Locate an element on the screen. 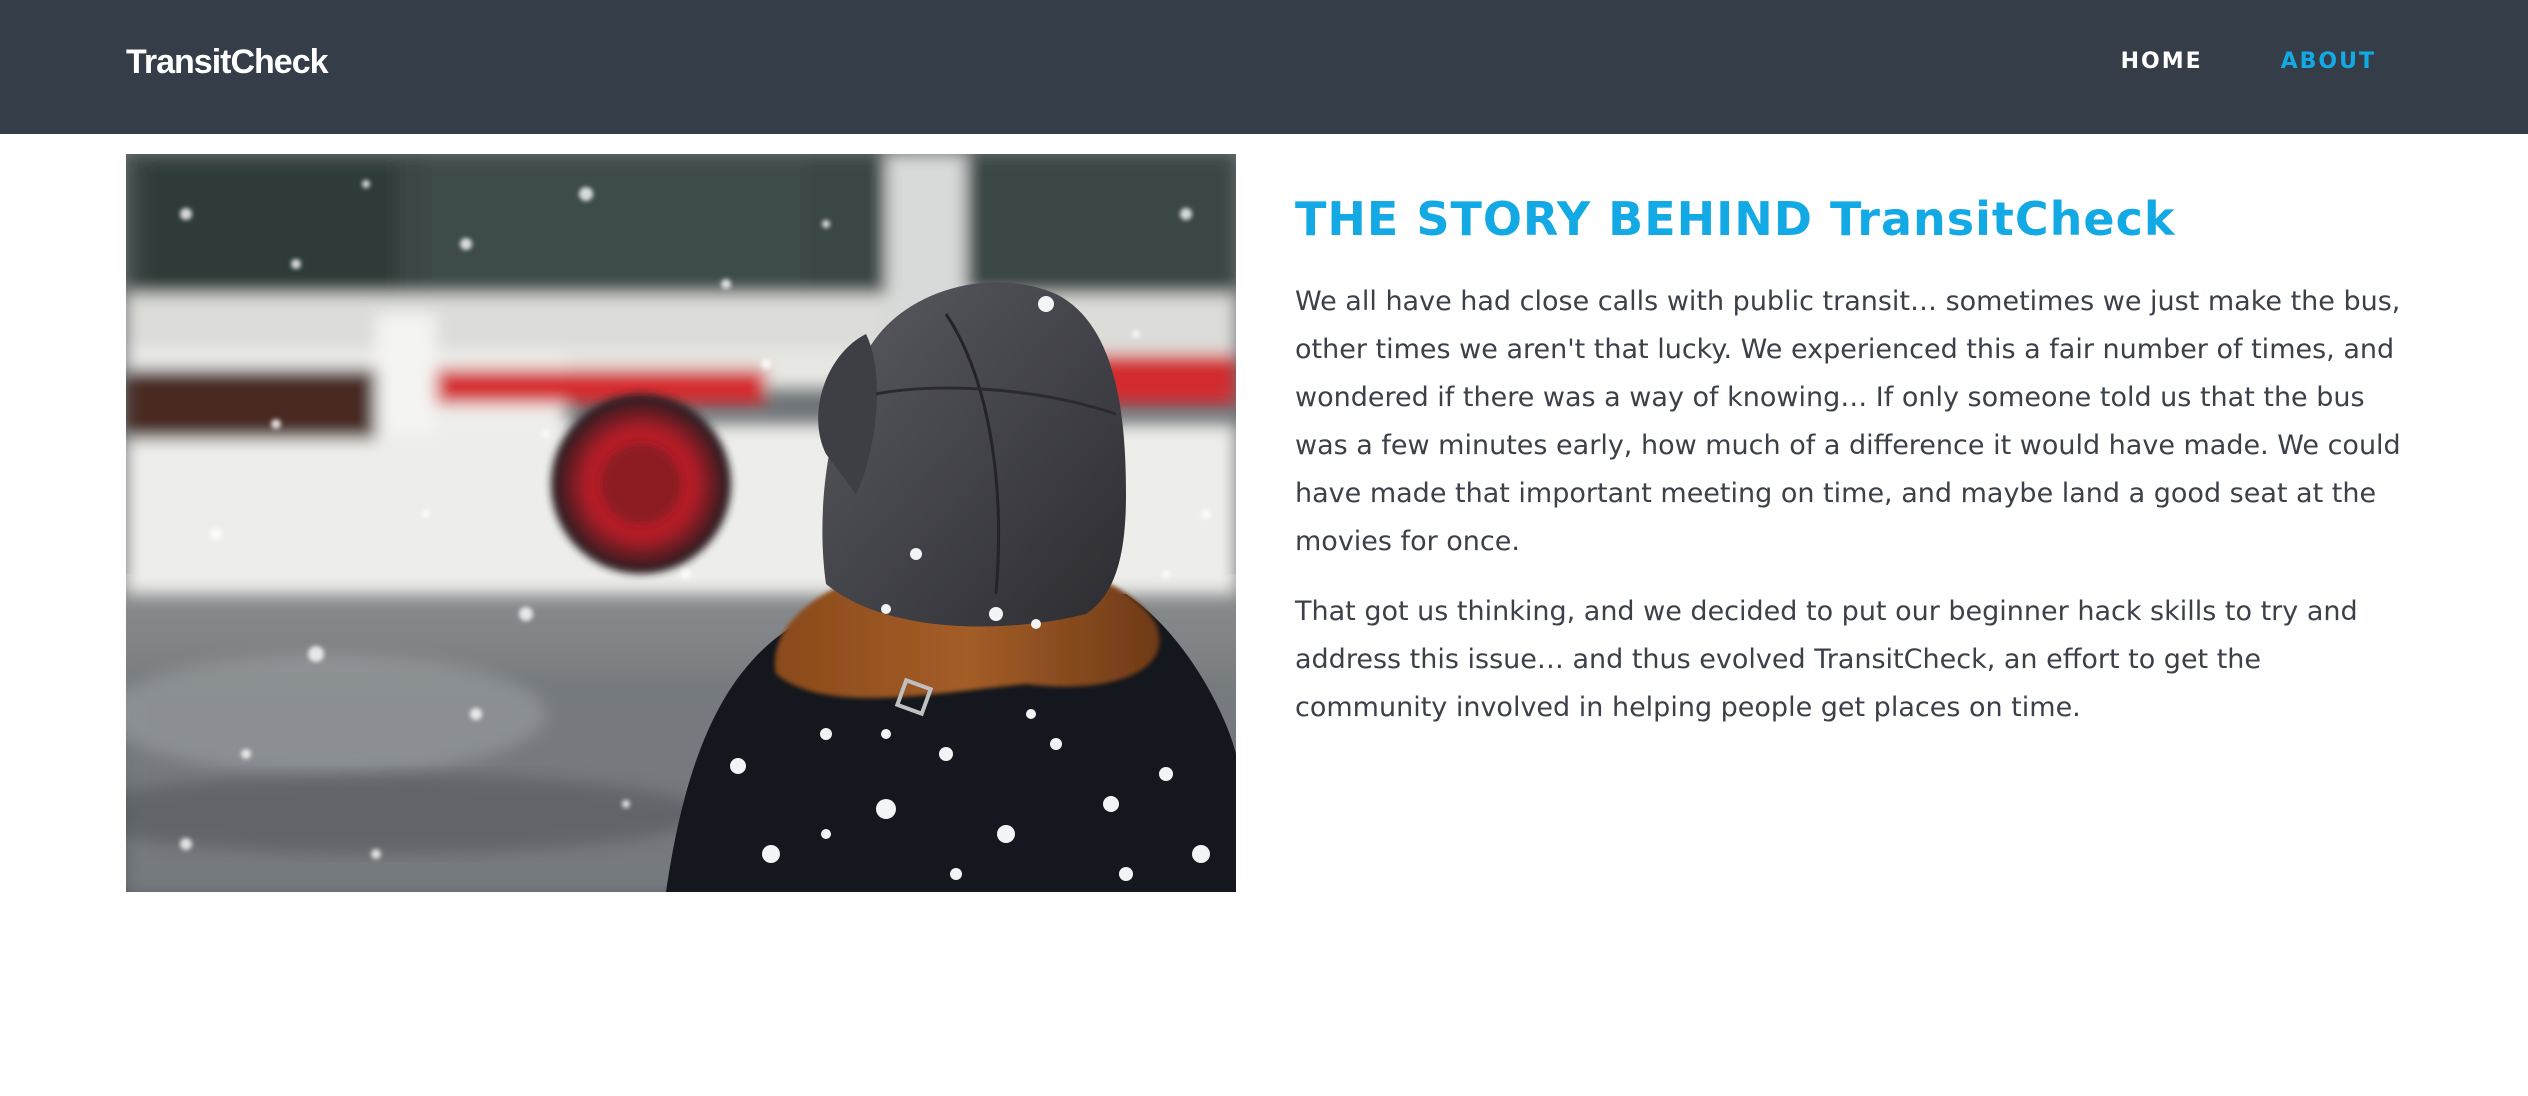  nav-link-about: ABOUT is located at coordinates (2328, 62).